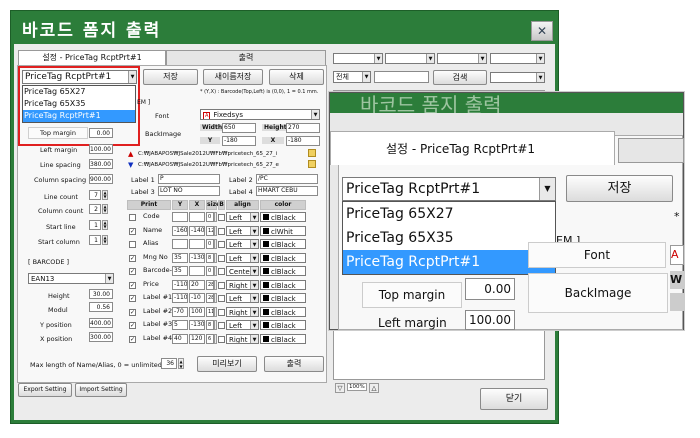 This screenshot has width=700, height=438. Describe the element at coordinates (340, 388) in the screenshot. I see `zoom-down-icon: ▽` at that location.